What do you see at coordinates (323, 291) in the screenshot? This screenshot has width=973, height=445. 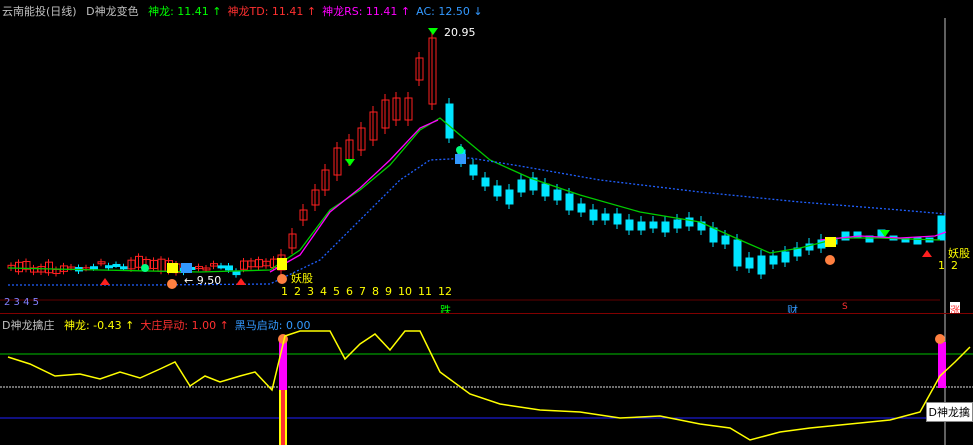 I see `count-number: 4` at bounding box center [323, 291].